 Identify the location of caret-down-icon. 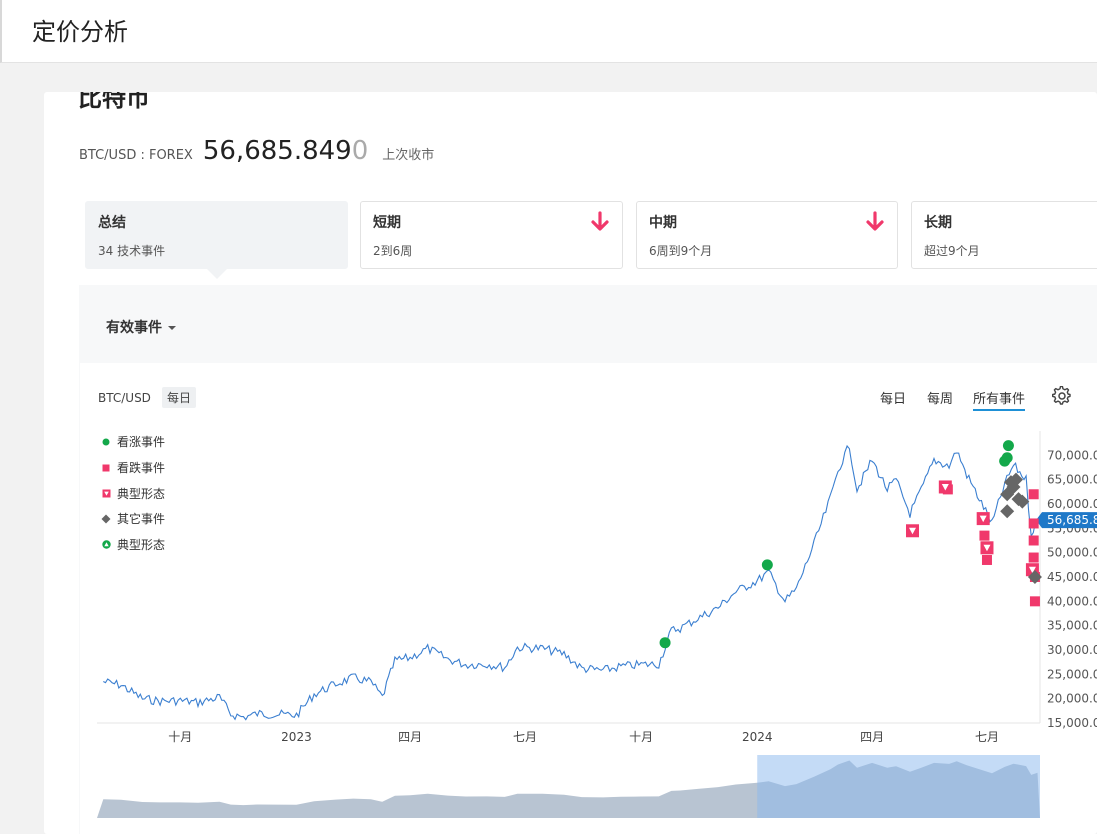
(172, 328).